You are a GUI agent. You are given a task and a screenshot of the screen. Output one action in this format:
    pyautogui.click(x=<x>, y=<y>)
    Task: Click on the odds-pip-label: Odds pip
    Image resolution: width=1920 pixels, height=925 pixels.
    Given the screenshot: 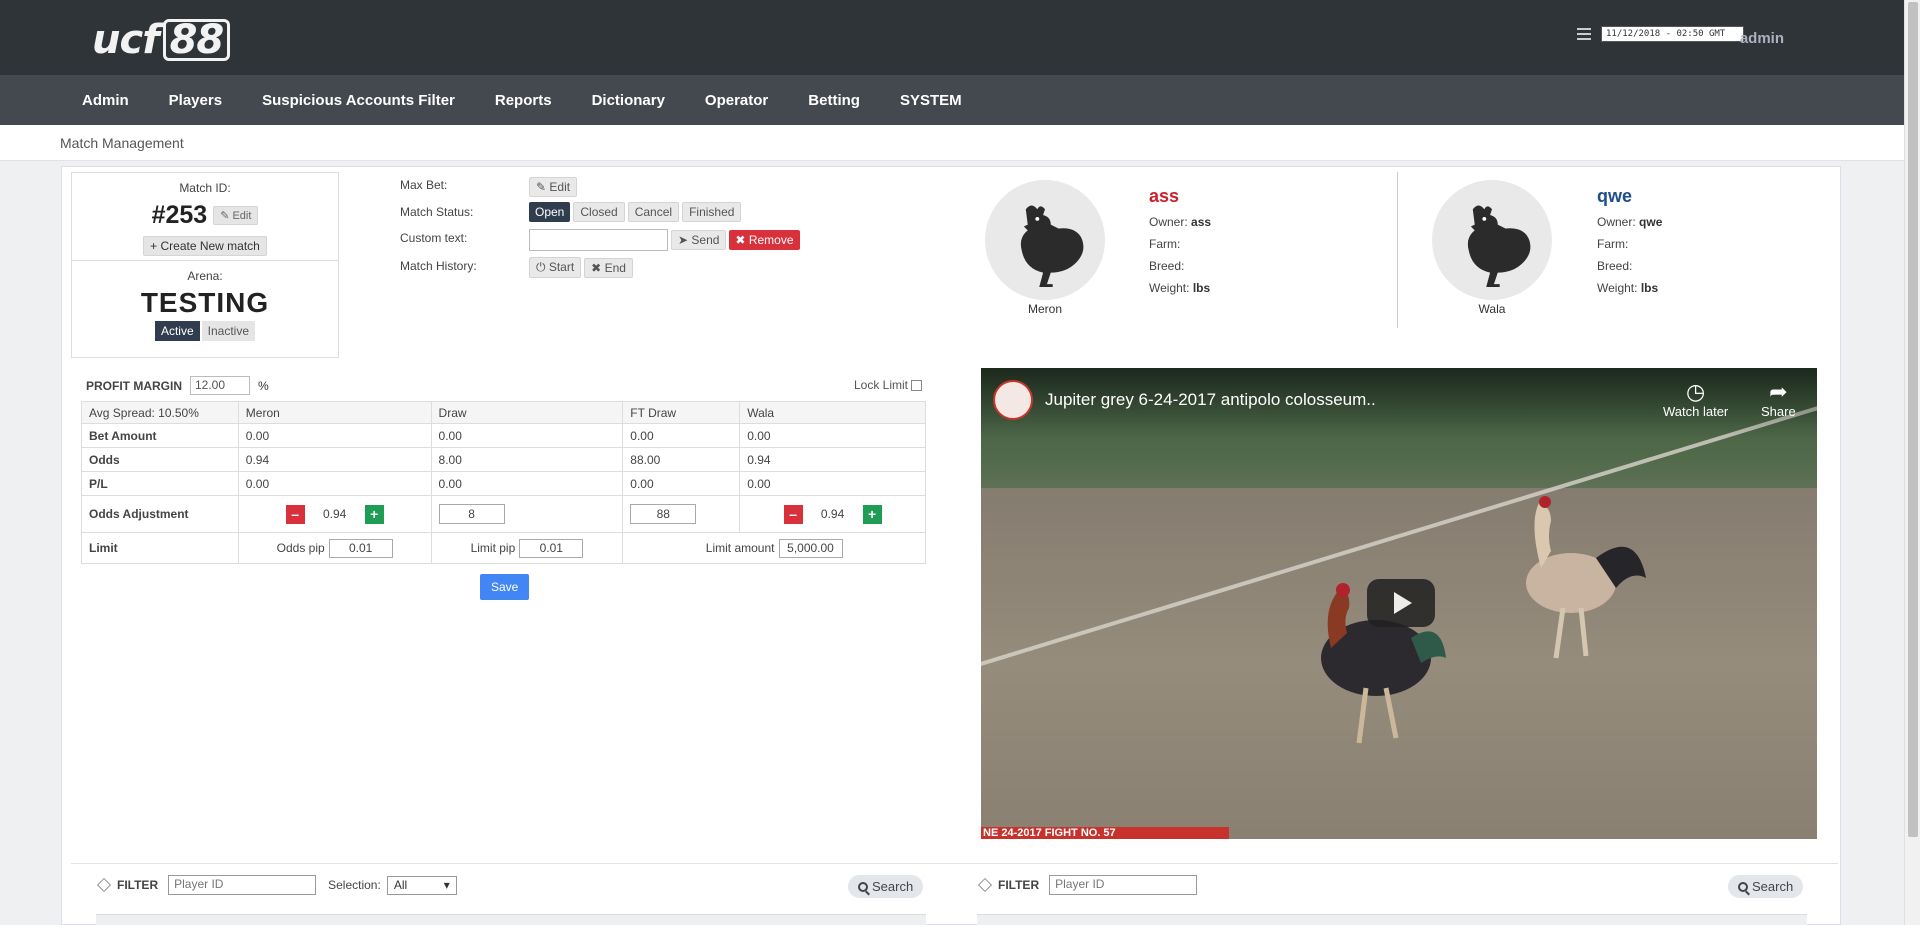 What is the action you would take?
    pyautogui.click(x=300, y=548)
    